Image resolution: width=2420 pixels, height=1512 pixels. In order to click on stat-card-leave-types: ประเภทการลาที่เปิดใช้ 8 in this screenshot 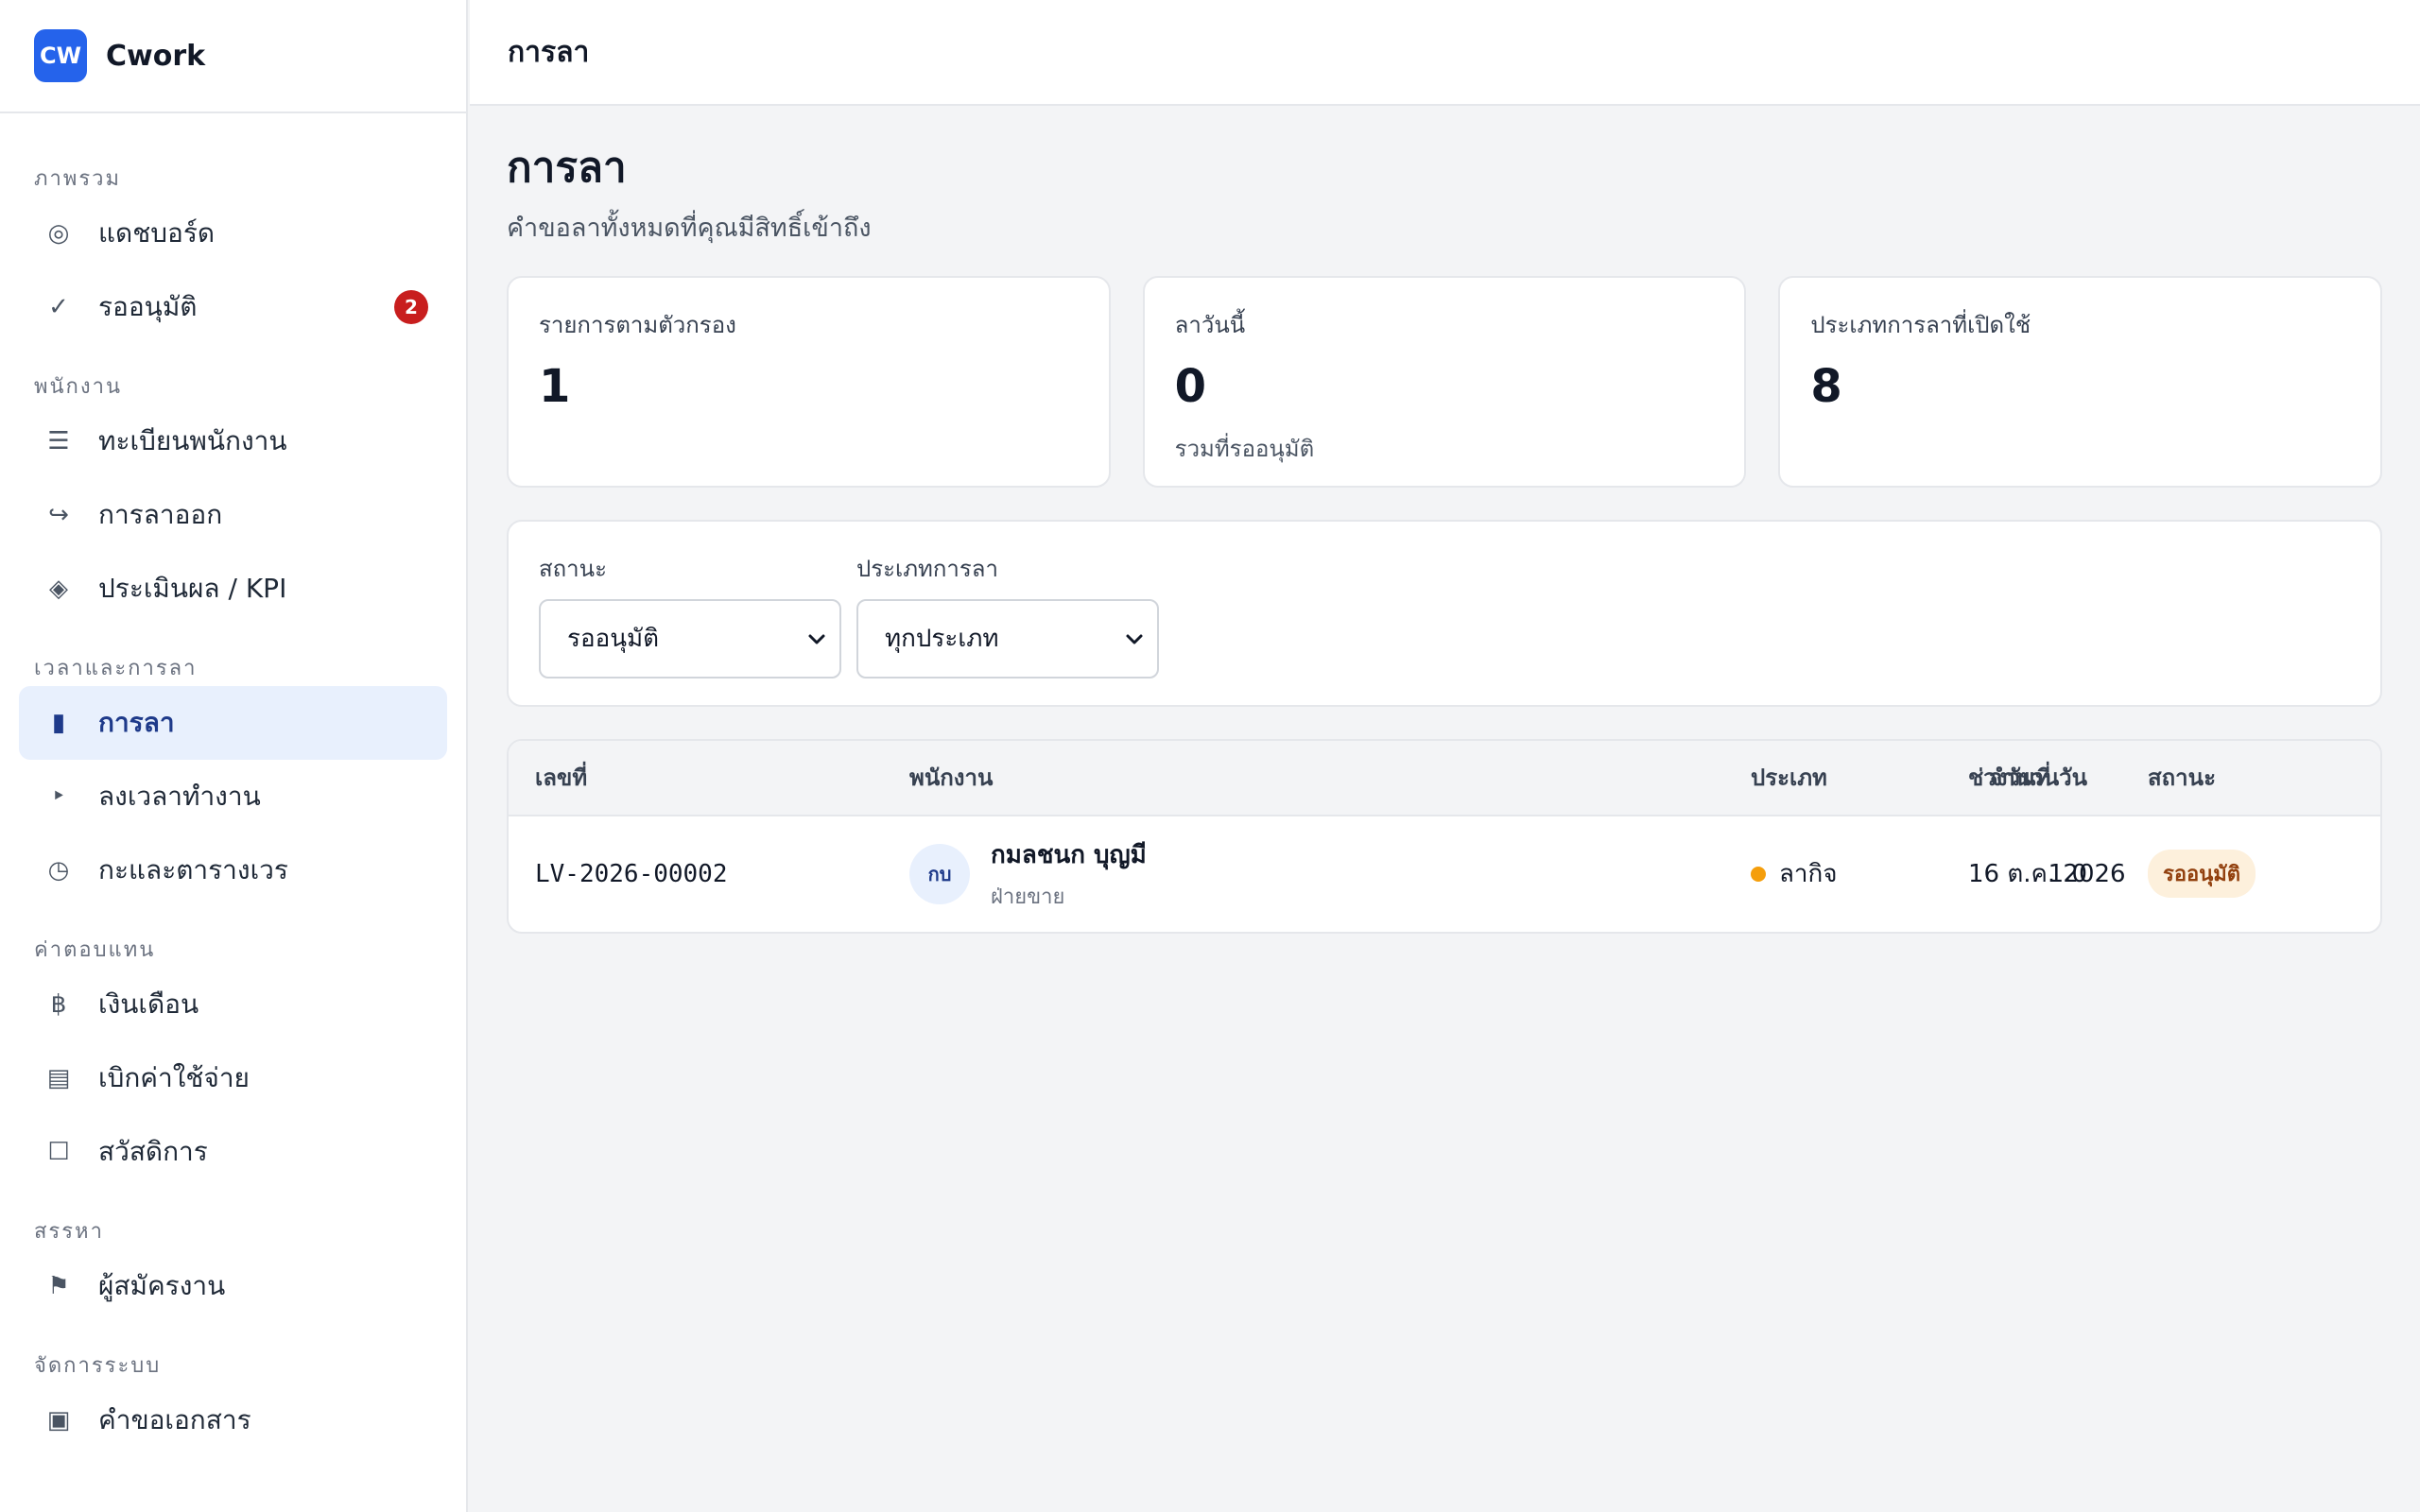, I will do `click(2080, 381)`.